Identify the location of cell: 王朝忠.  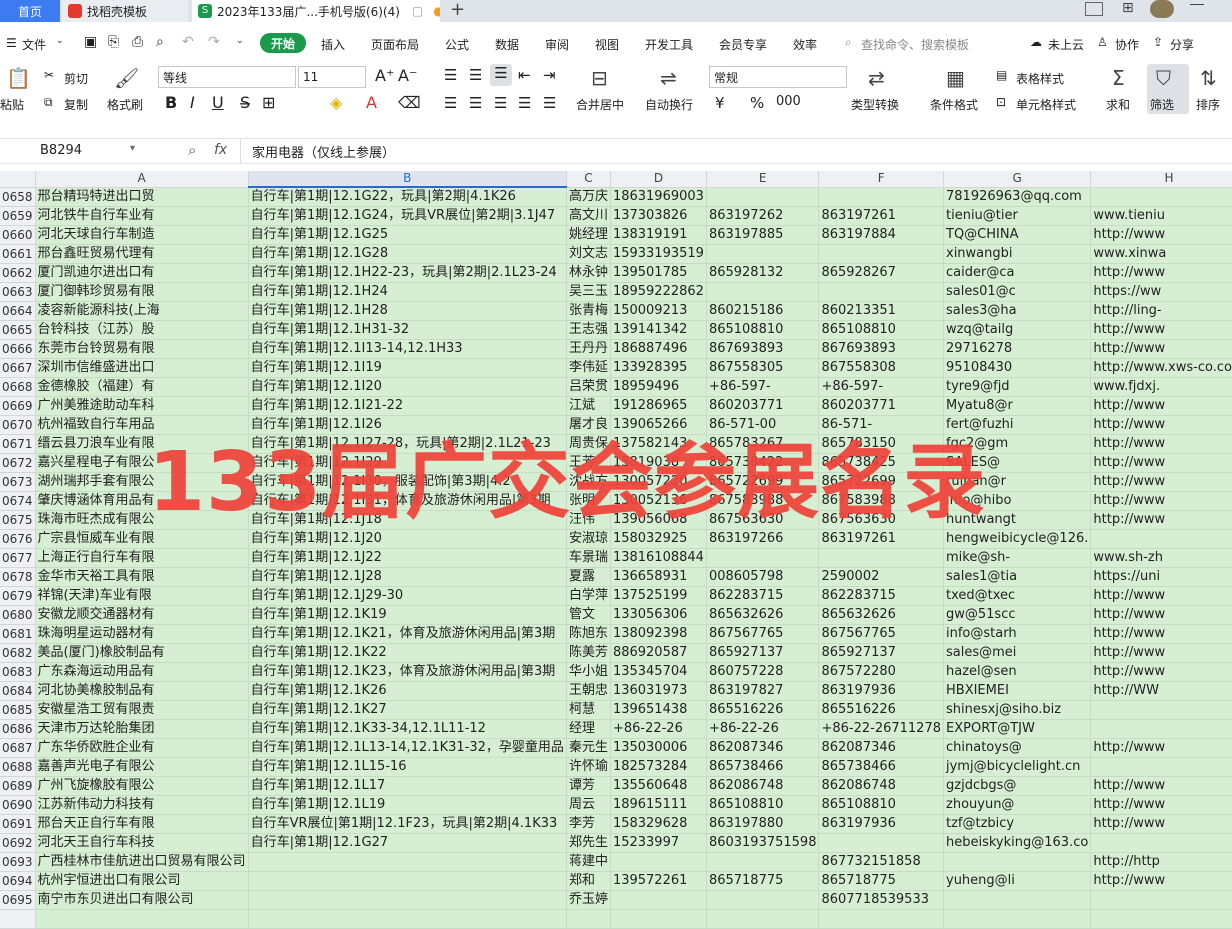
(588, 691).